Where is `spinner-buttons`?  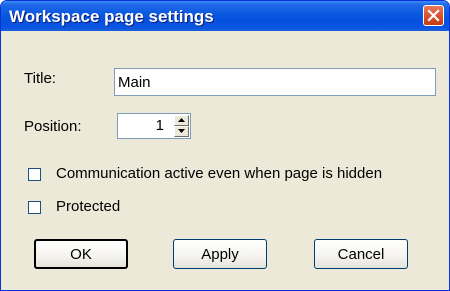 spinner-buttons is located at coordinates (181, 126).